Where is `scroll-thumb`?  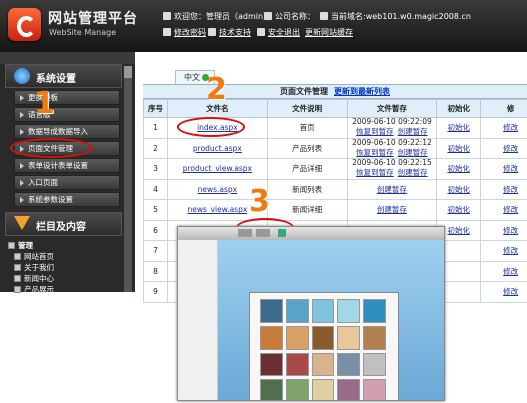
scroll-thumb is located at coordinates (128, 72).